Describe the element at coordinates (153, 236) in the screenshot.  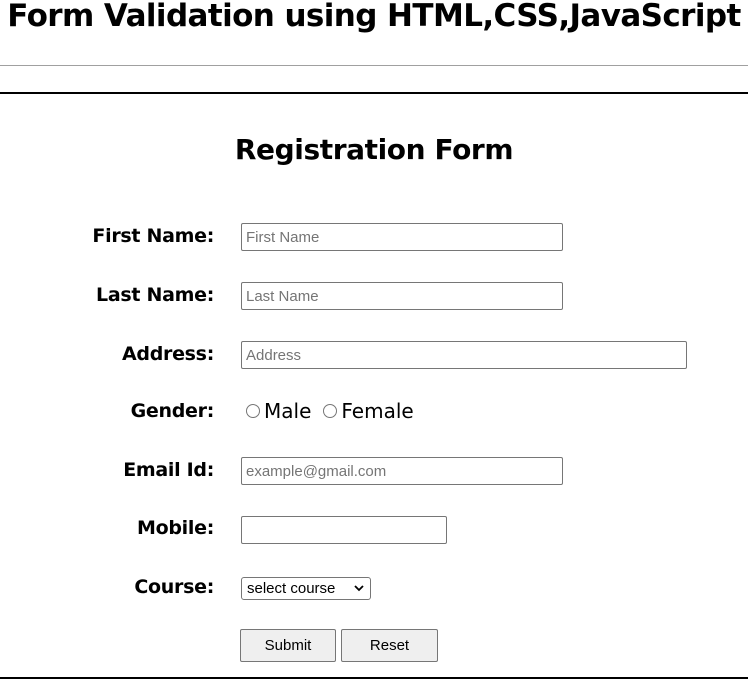
I see `first-name-label: First Name:` at that location.